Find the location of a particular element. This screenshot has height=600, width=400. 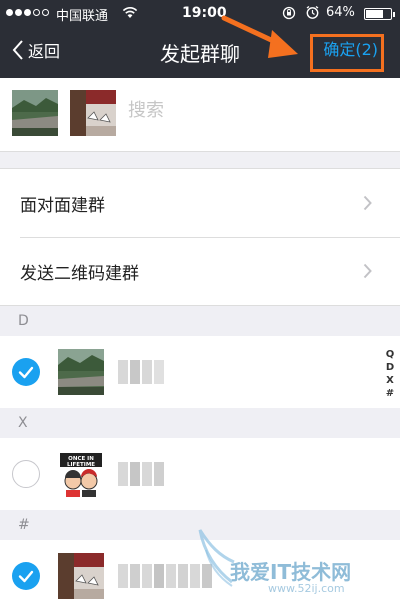

wifi-icon is located at coordinates (130, 12).